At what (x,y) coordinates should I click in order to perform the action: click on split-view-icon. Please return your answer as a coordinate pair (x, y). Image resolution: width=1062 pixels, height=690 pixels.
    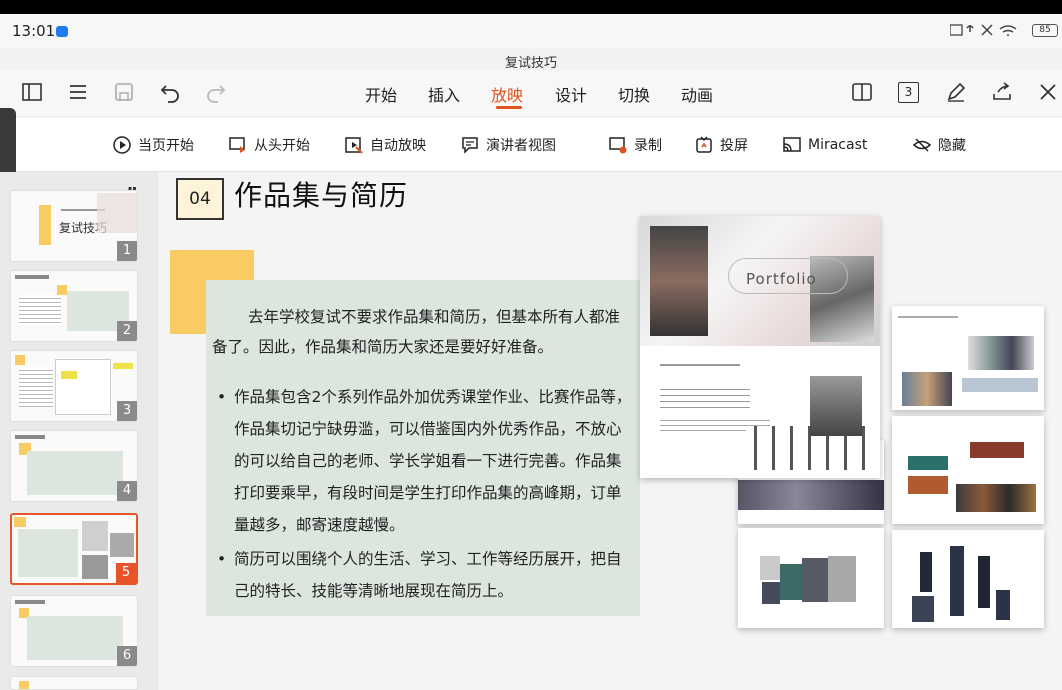
    Looking at the image, I should click on (862, 92).